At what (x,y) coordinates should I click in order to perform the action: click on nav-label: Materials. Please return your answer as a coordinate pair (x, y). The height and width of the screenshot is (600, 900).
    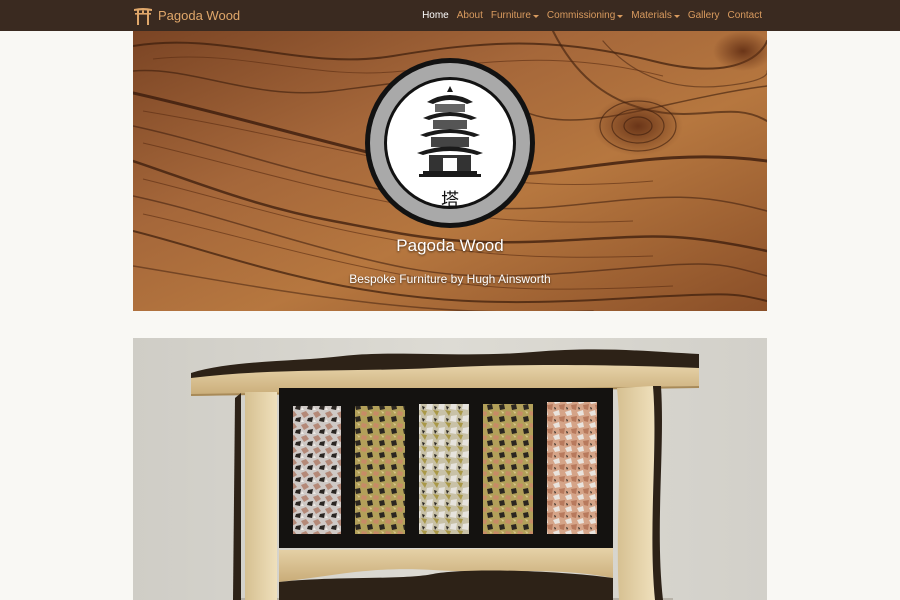
    Looking at the image, I should click on (651, 15).